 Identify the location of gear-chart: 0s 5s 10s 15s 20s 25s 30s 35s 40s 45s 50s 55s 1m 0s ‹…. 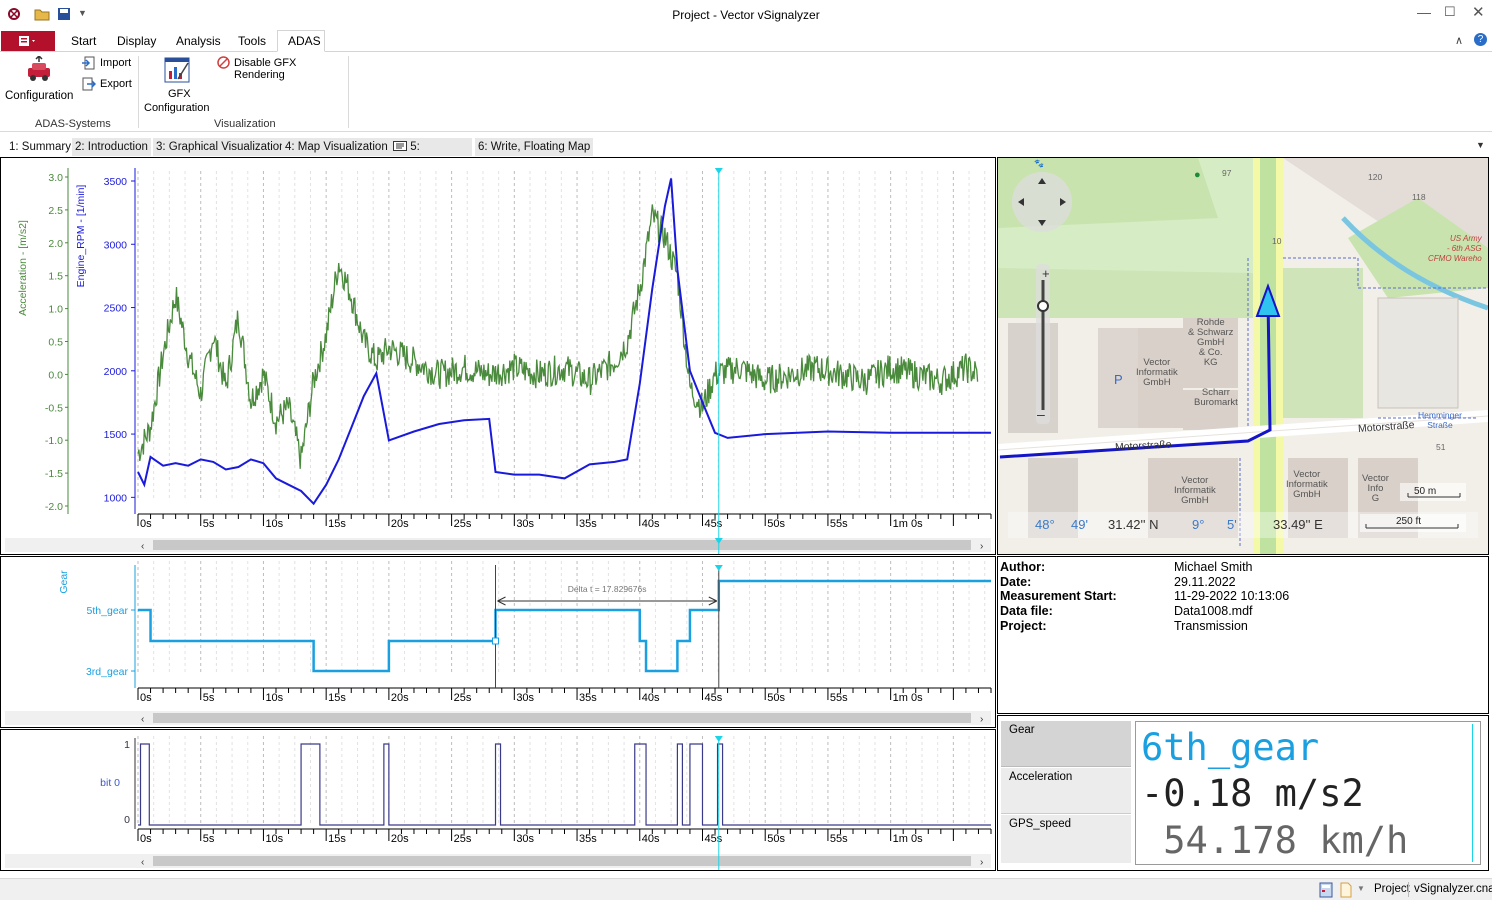
(498, 642).